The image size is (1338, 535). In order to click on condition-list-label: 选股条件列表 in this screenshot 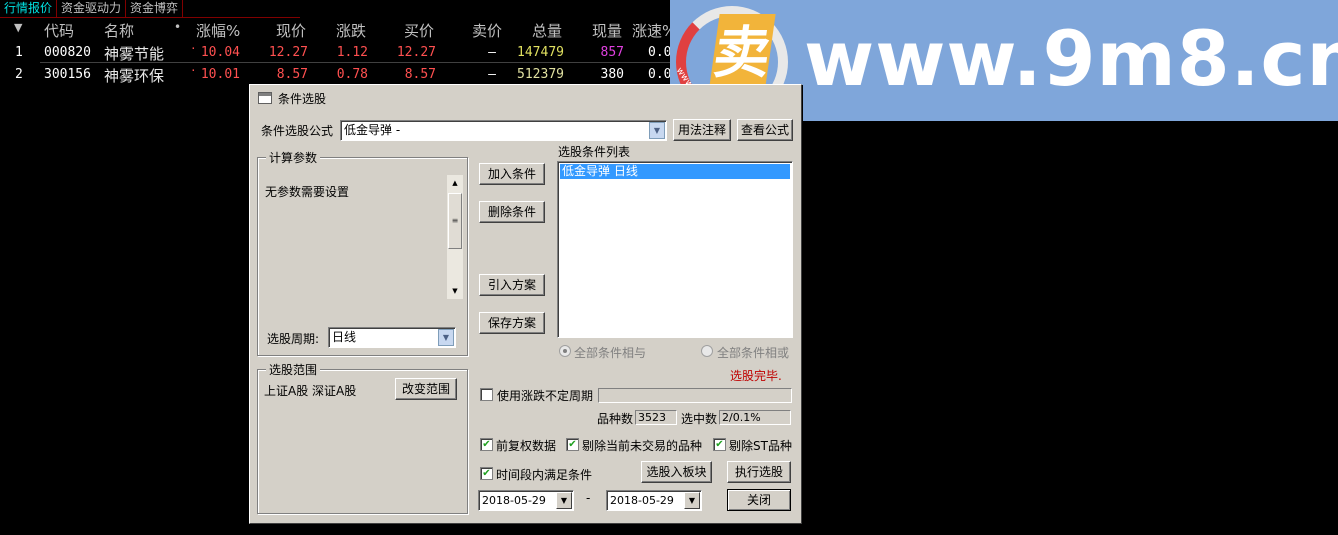, I will do `click(594, 152)`.